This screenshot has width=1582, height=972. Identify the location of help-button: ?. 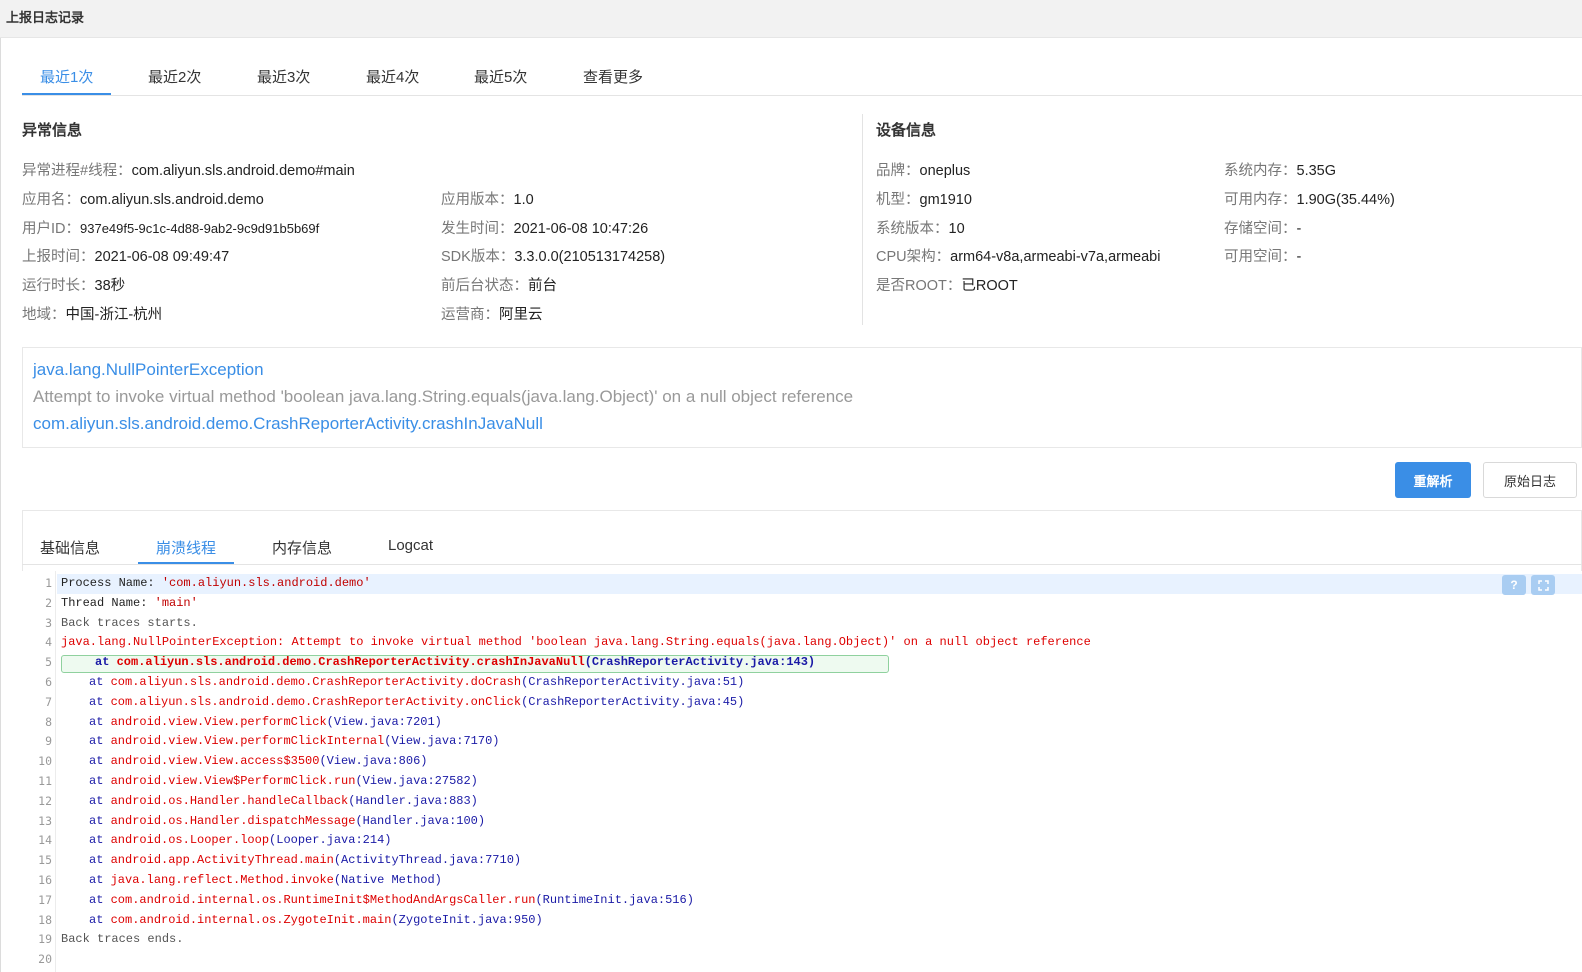
(1514, 585).